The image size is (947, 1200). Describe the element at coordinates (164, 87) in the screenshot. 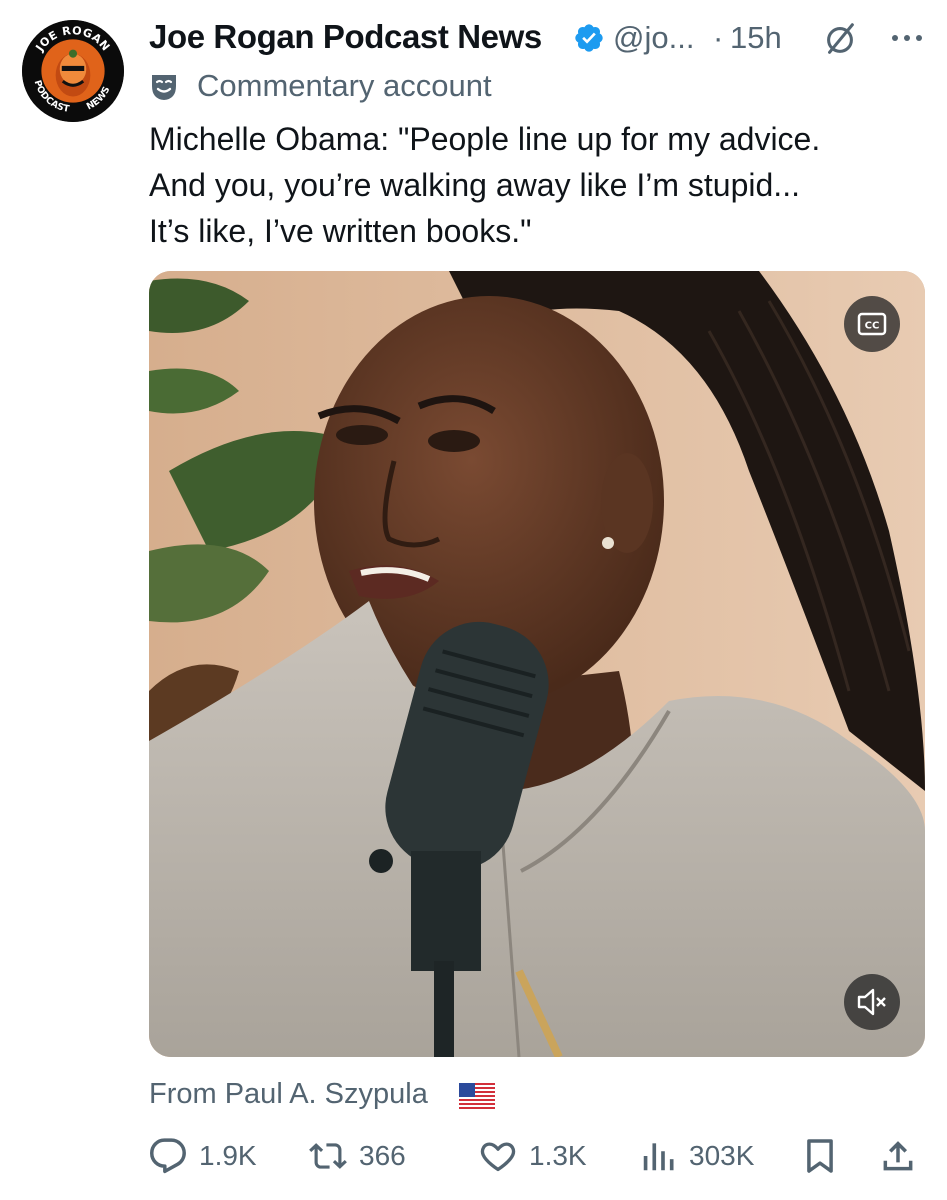

I see `mask-icon` at that location.